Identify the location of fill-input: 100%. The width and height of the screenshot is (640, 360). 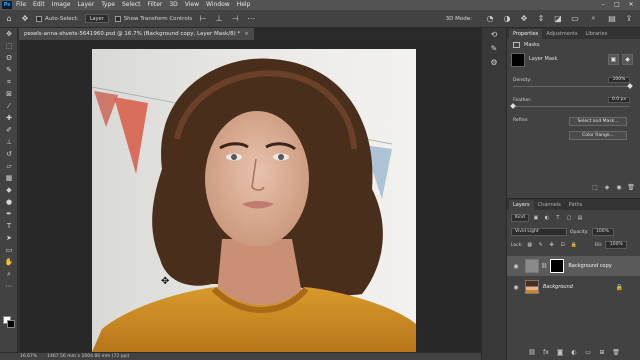
(616, 245).